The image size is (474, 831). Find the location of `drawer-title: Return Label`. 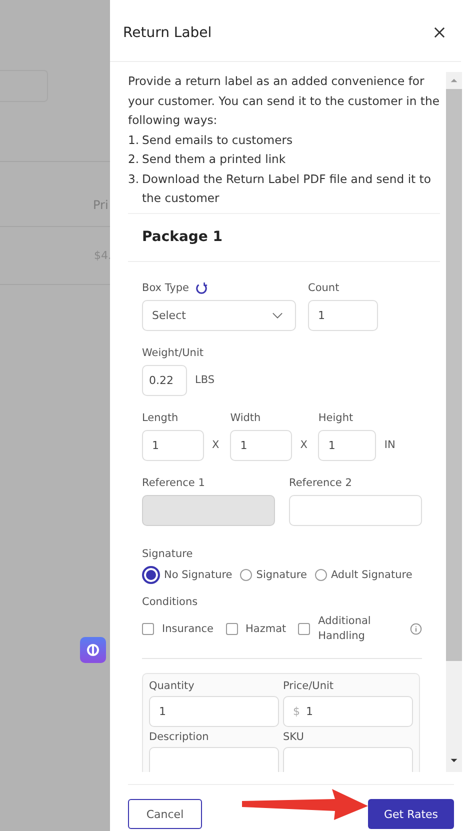

drawer-title: Return Label is located at coordinates (167, 32).